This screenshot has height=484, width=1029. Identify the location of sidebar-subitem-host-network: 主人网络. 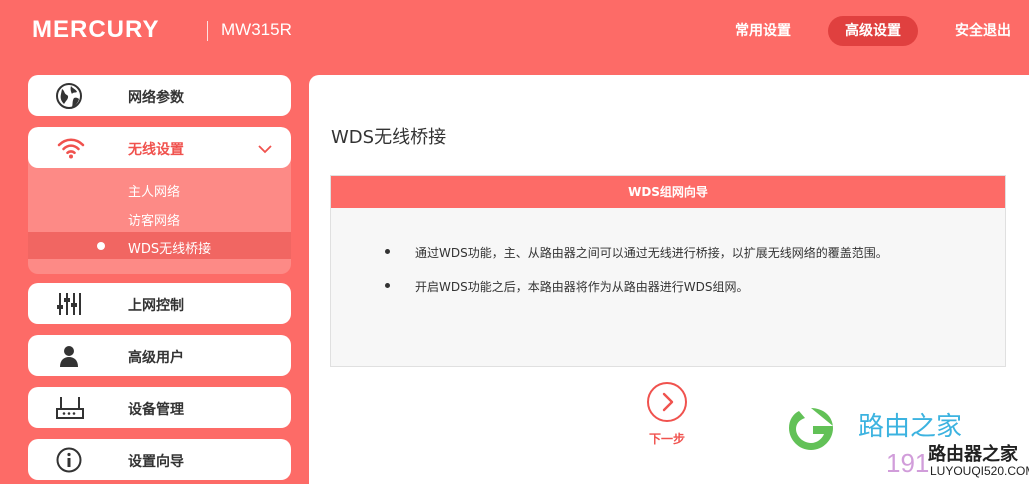
(159, 188).